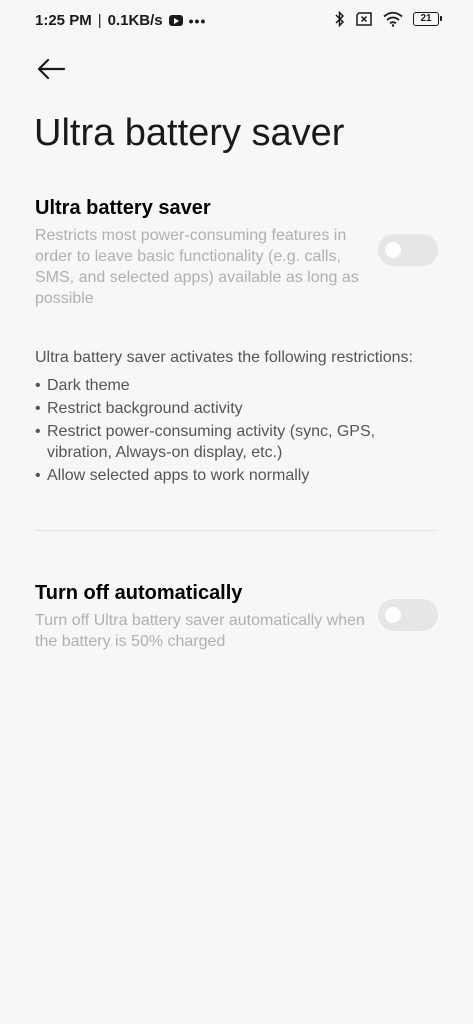 This screenshot has height=1024, width=473. What do you see at coordinates (175, 20) in the screenshot?
I see `youtube-icon` at bounding box center [175, 20].